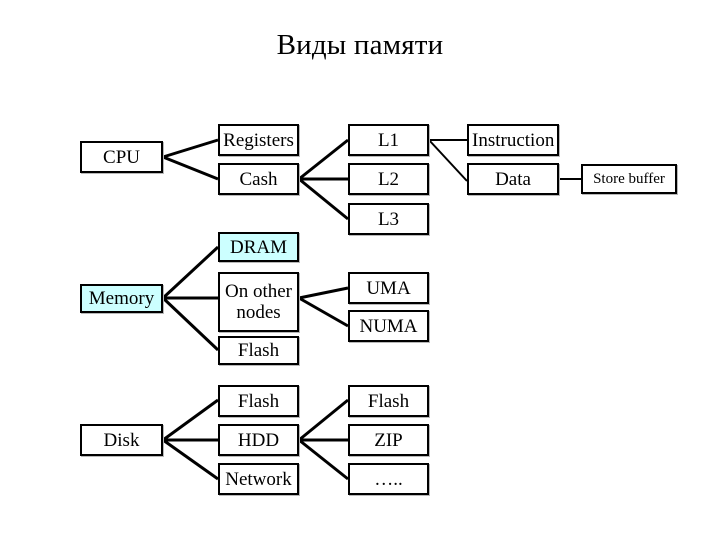 This screenshot has width=720, height=540. I want to click on node-memory-flash: Flash, so click(258, 350).